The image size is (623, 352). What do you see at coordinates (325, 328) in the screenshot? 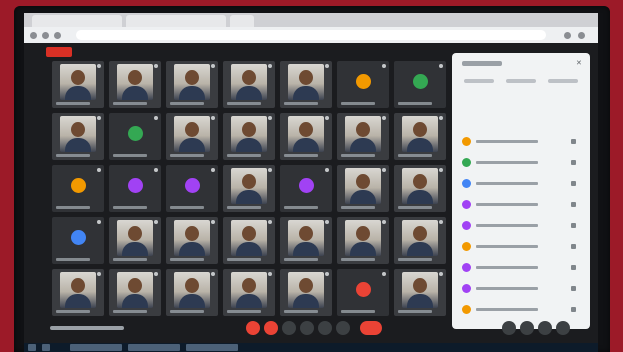
I see `present-icon` at bounding box center [325, 328].